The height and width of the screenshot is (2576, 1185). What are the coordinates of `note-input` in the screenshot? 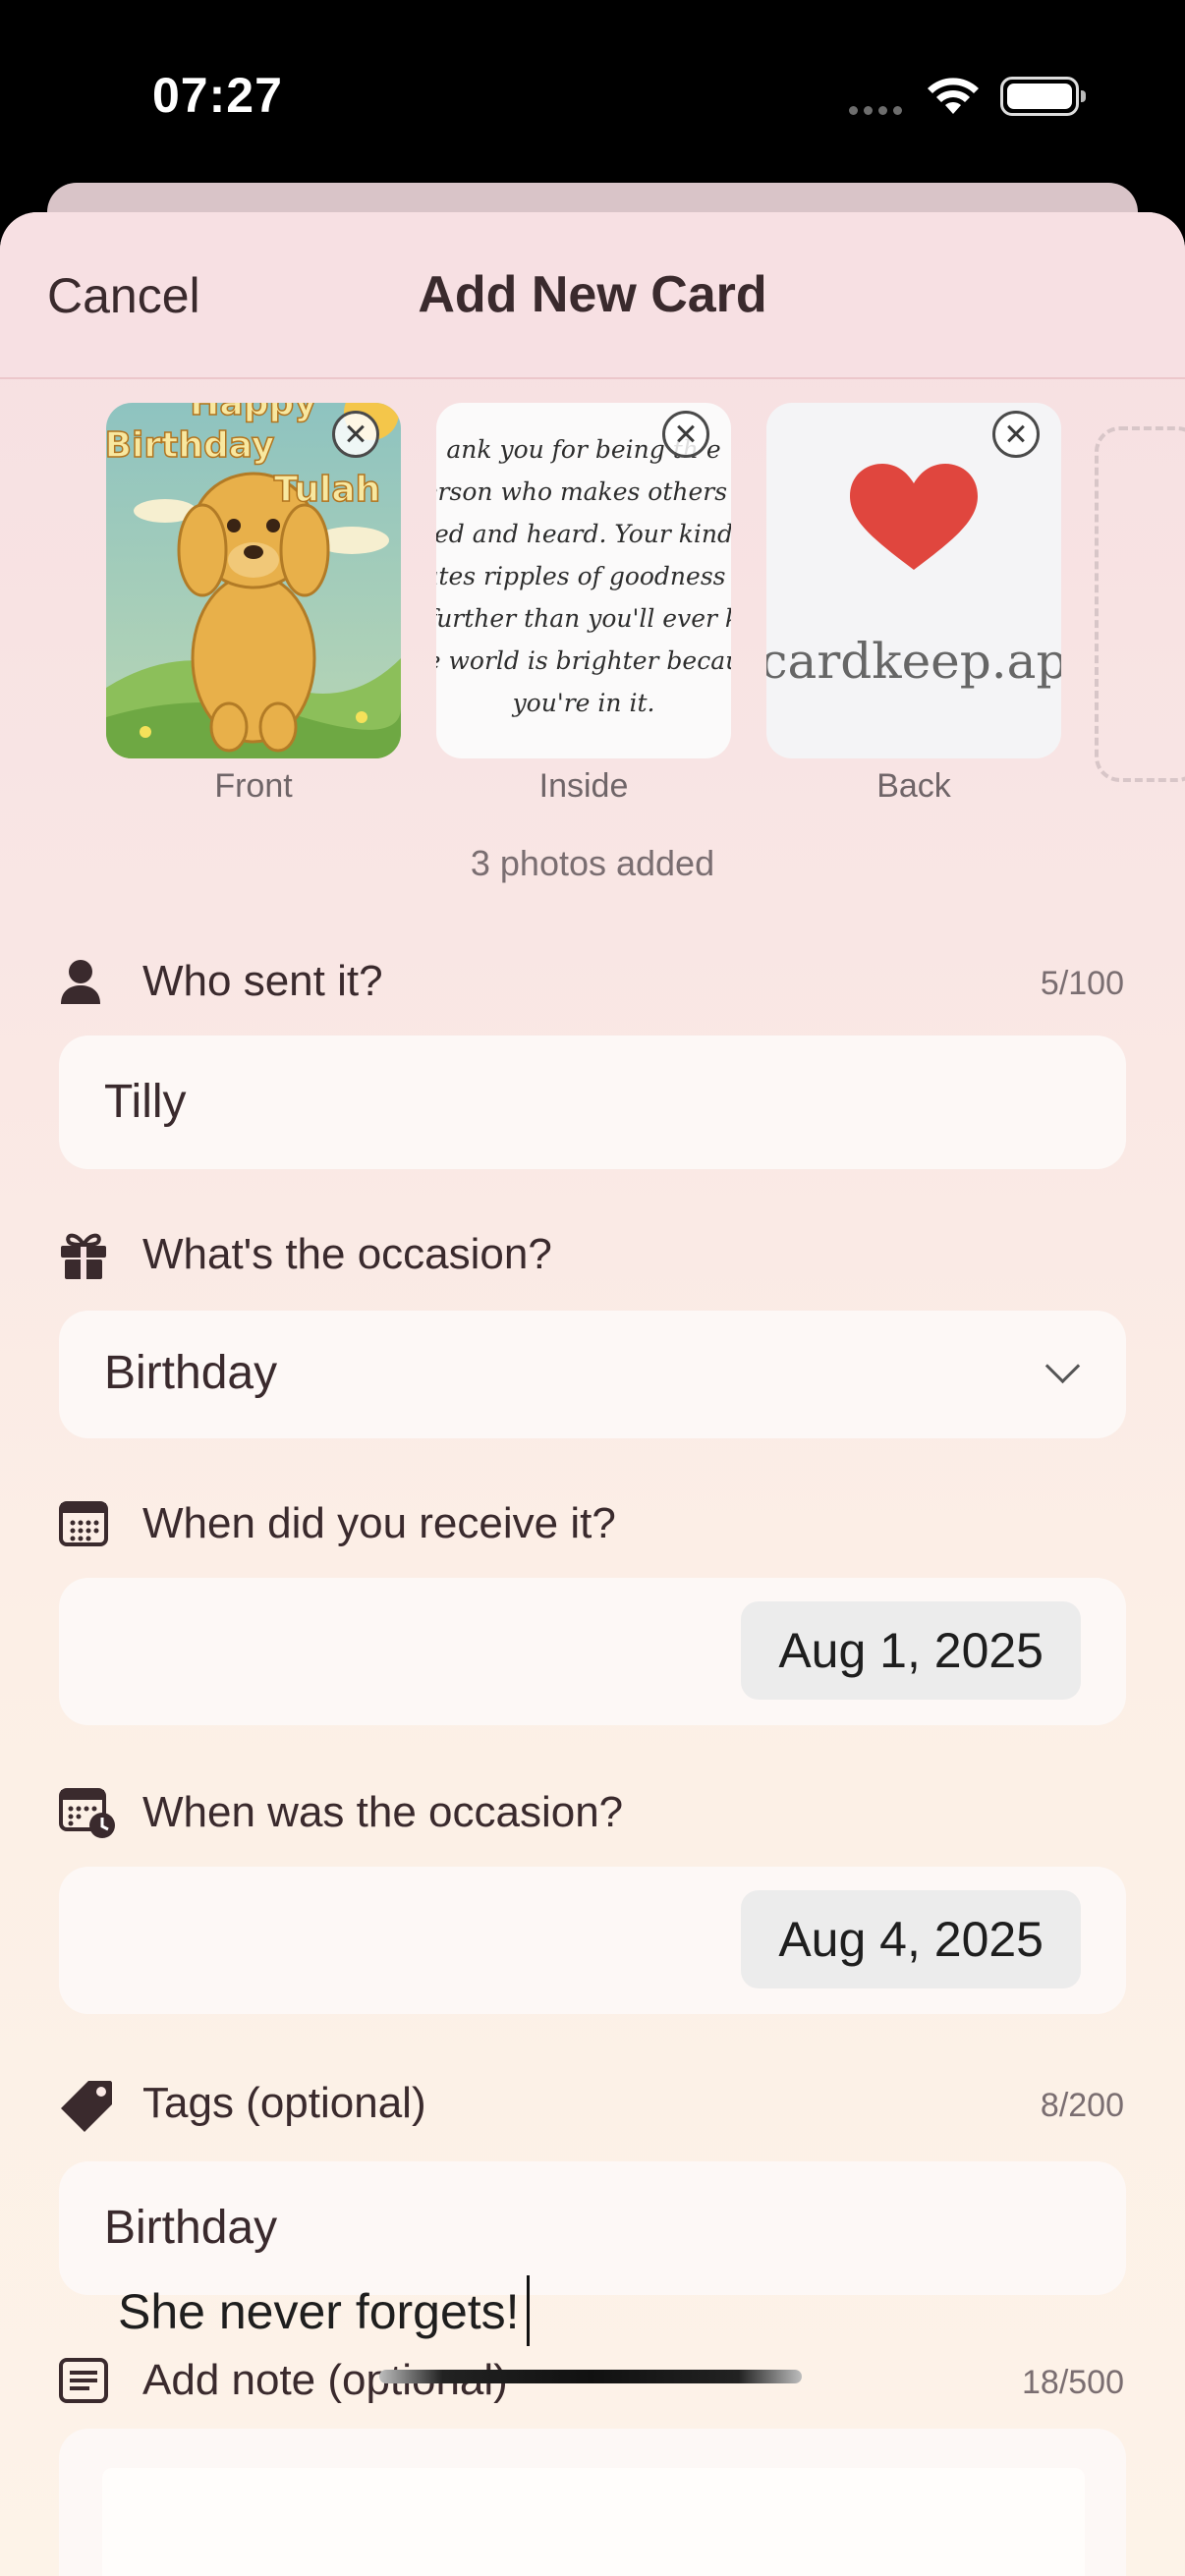 It's located at (592, 2502).